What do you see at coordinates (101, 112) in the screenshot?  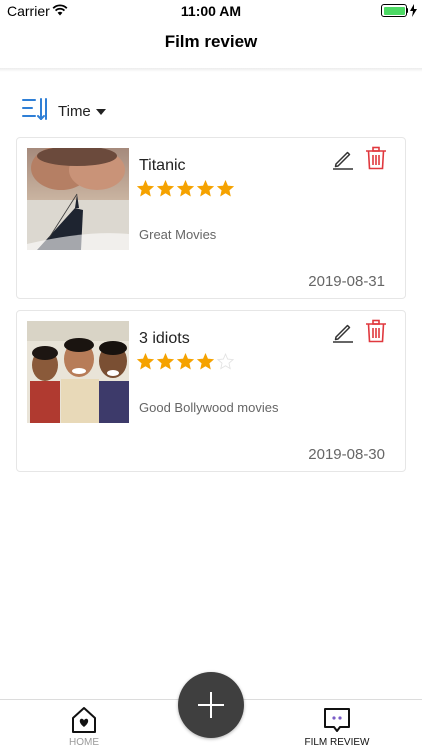 I see `caret-down-icon` at bounding box center [101, 112].